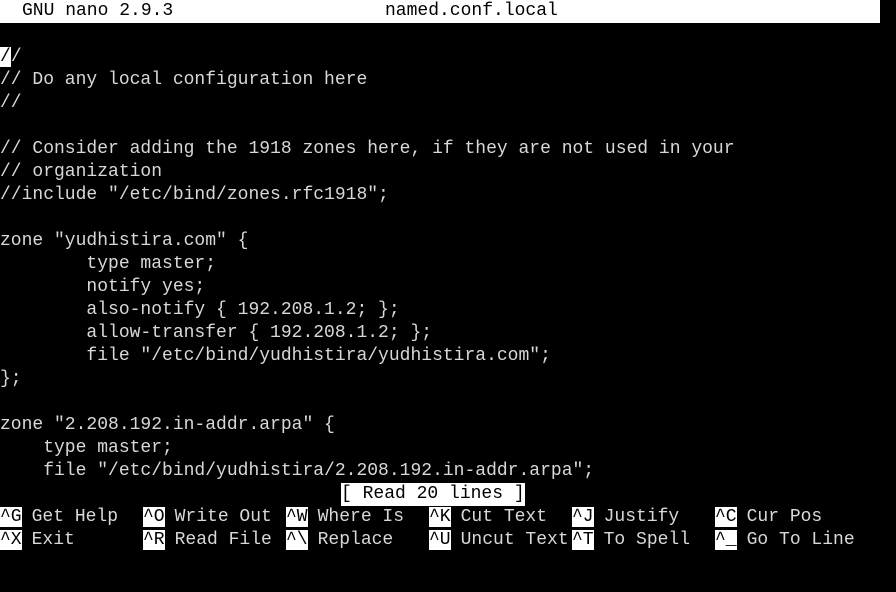 Image resolution: width=896 pixels, height=592 pixels. What do you see at coordinates (355, 540) in the screenshot?
I see `shortcut-label: Replace` at bounding box center [355, 540].